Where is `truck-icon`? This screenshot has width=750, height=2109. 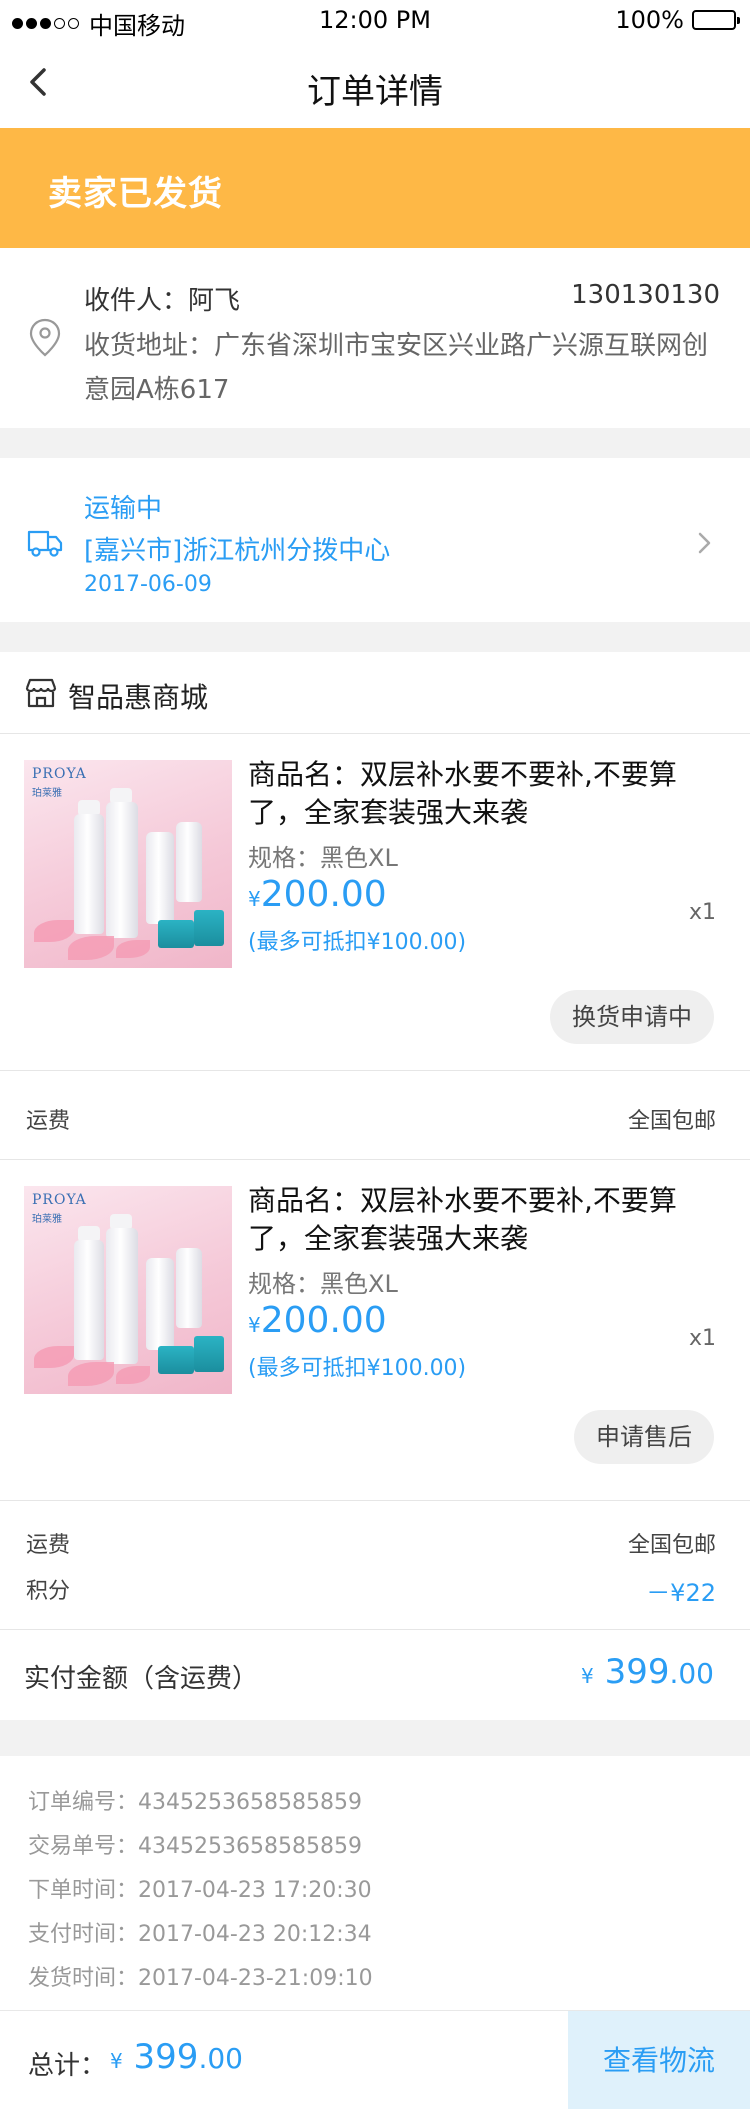 truck-icon is located at coordinates (45, 543).